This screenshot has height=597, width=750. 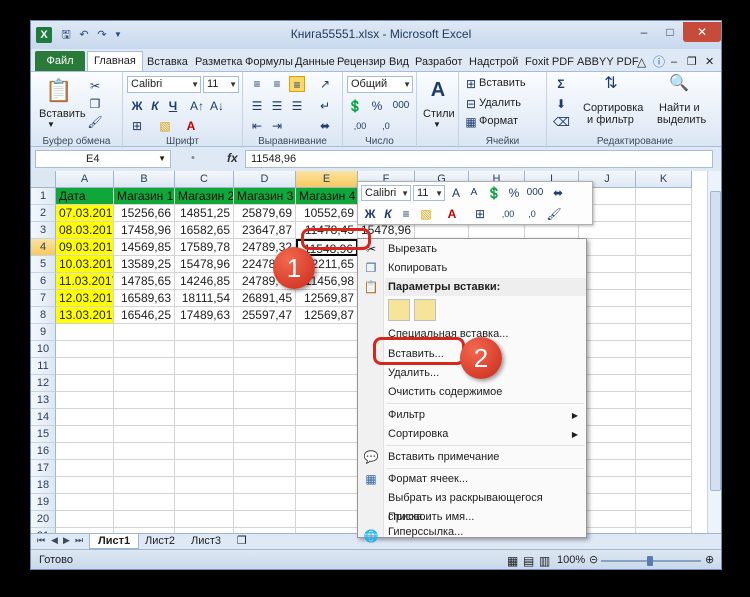 What do you see at coordinates (85, 247) in the screenshot?
I see `table-cell: 09.03.2017` at bounding box center [85, 247].